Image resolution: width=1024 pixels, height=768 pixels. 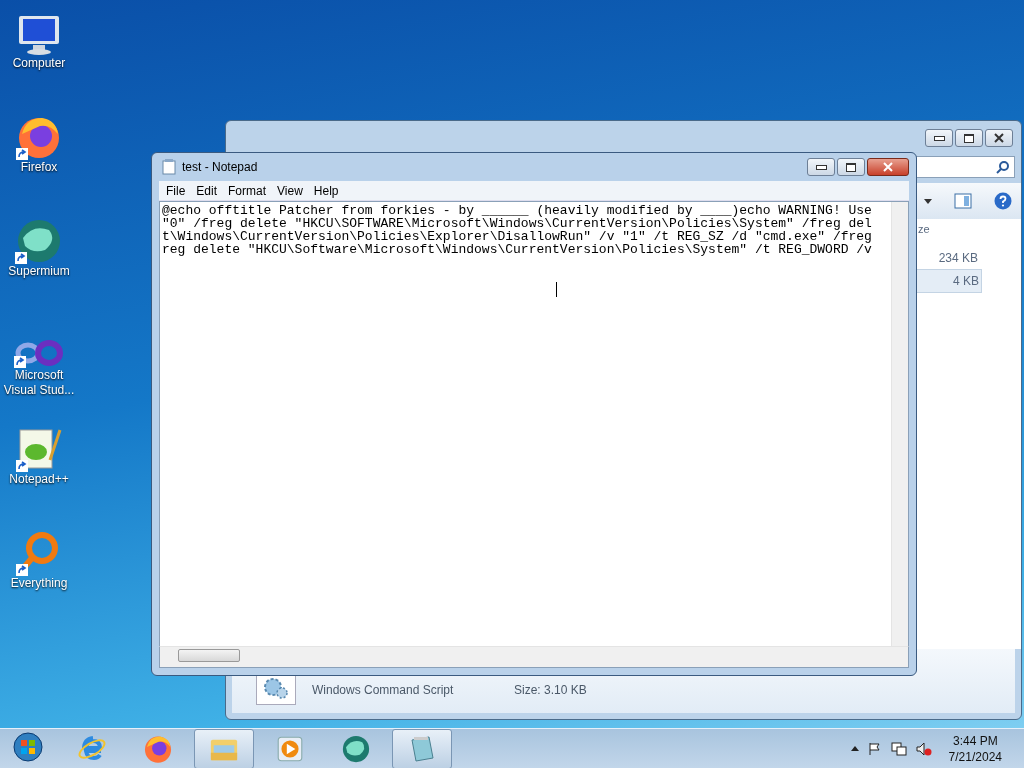 What do you see at coordinates (874, 748) in the screenshot?
I see `flag-icon` at bounding box center [874, 748].